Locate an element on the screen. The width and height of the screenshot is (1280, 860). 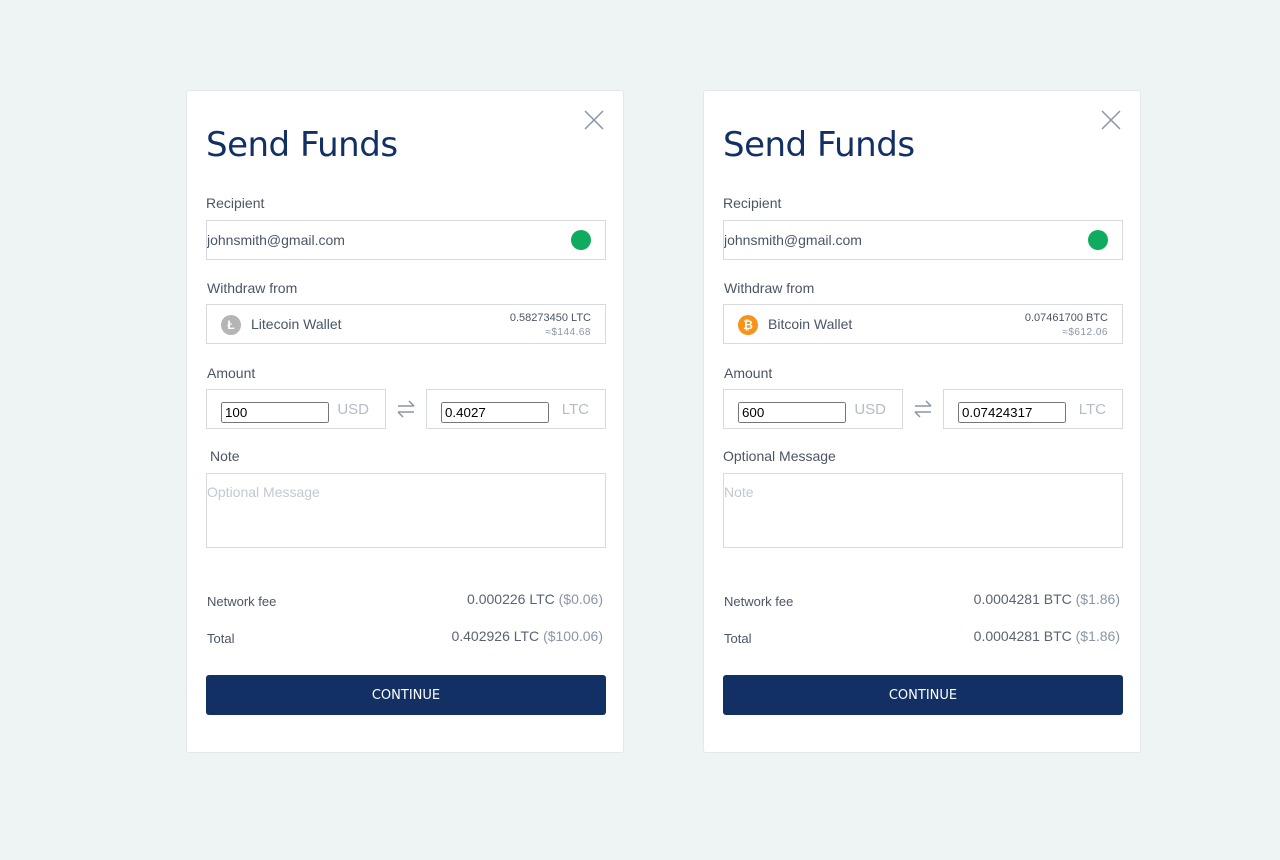
wallet-balance-usd: ≈$612.06 is located at coordinates (1085, 332).